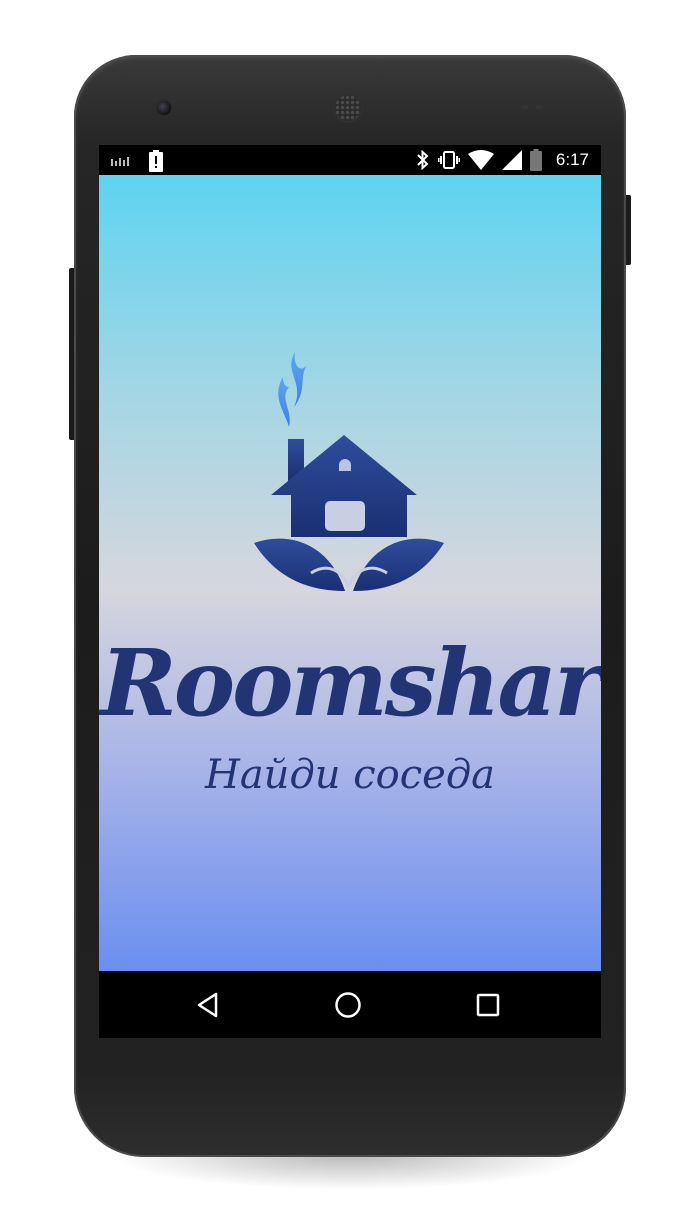 The height and width of the screenshot is (1213, 700). I want to click on status-bar: 6:17, so click(350, 160).